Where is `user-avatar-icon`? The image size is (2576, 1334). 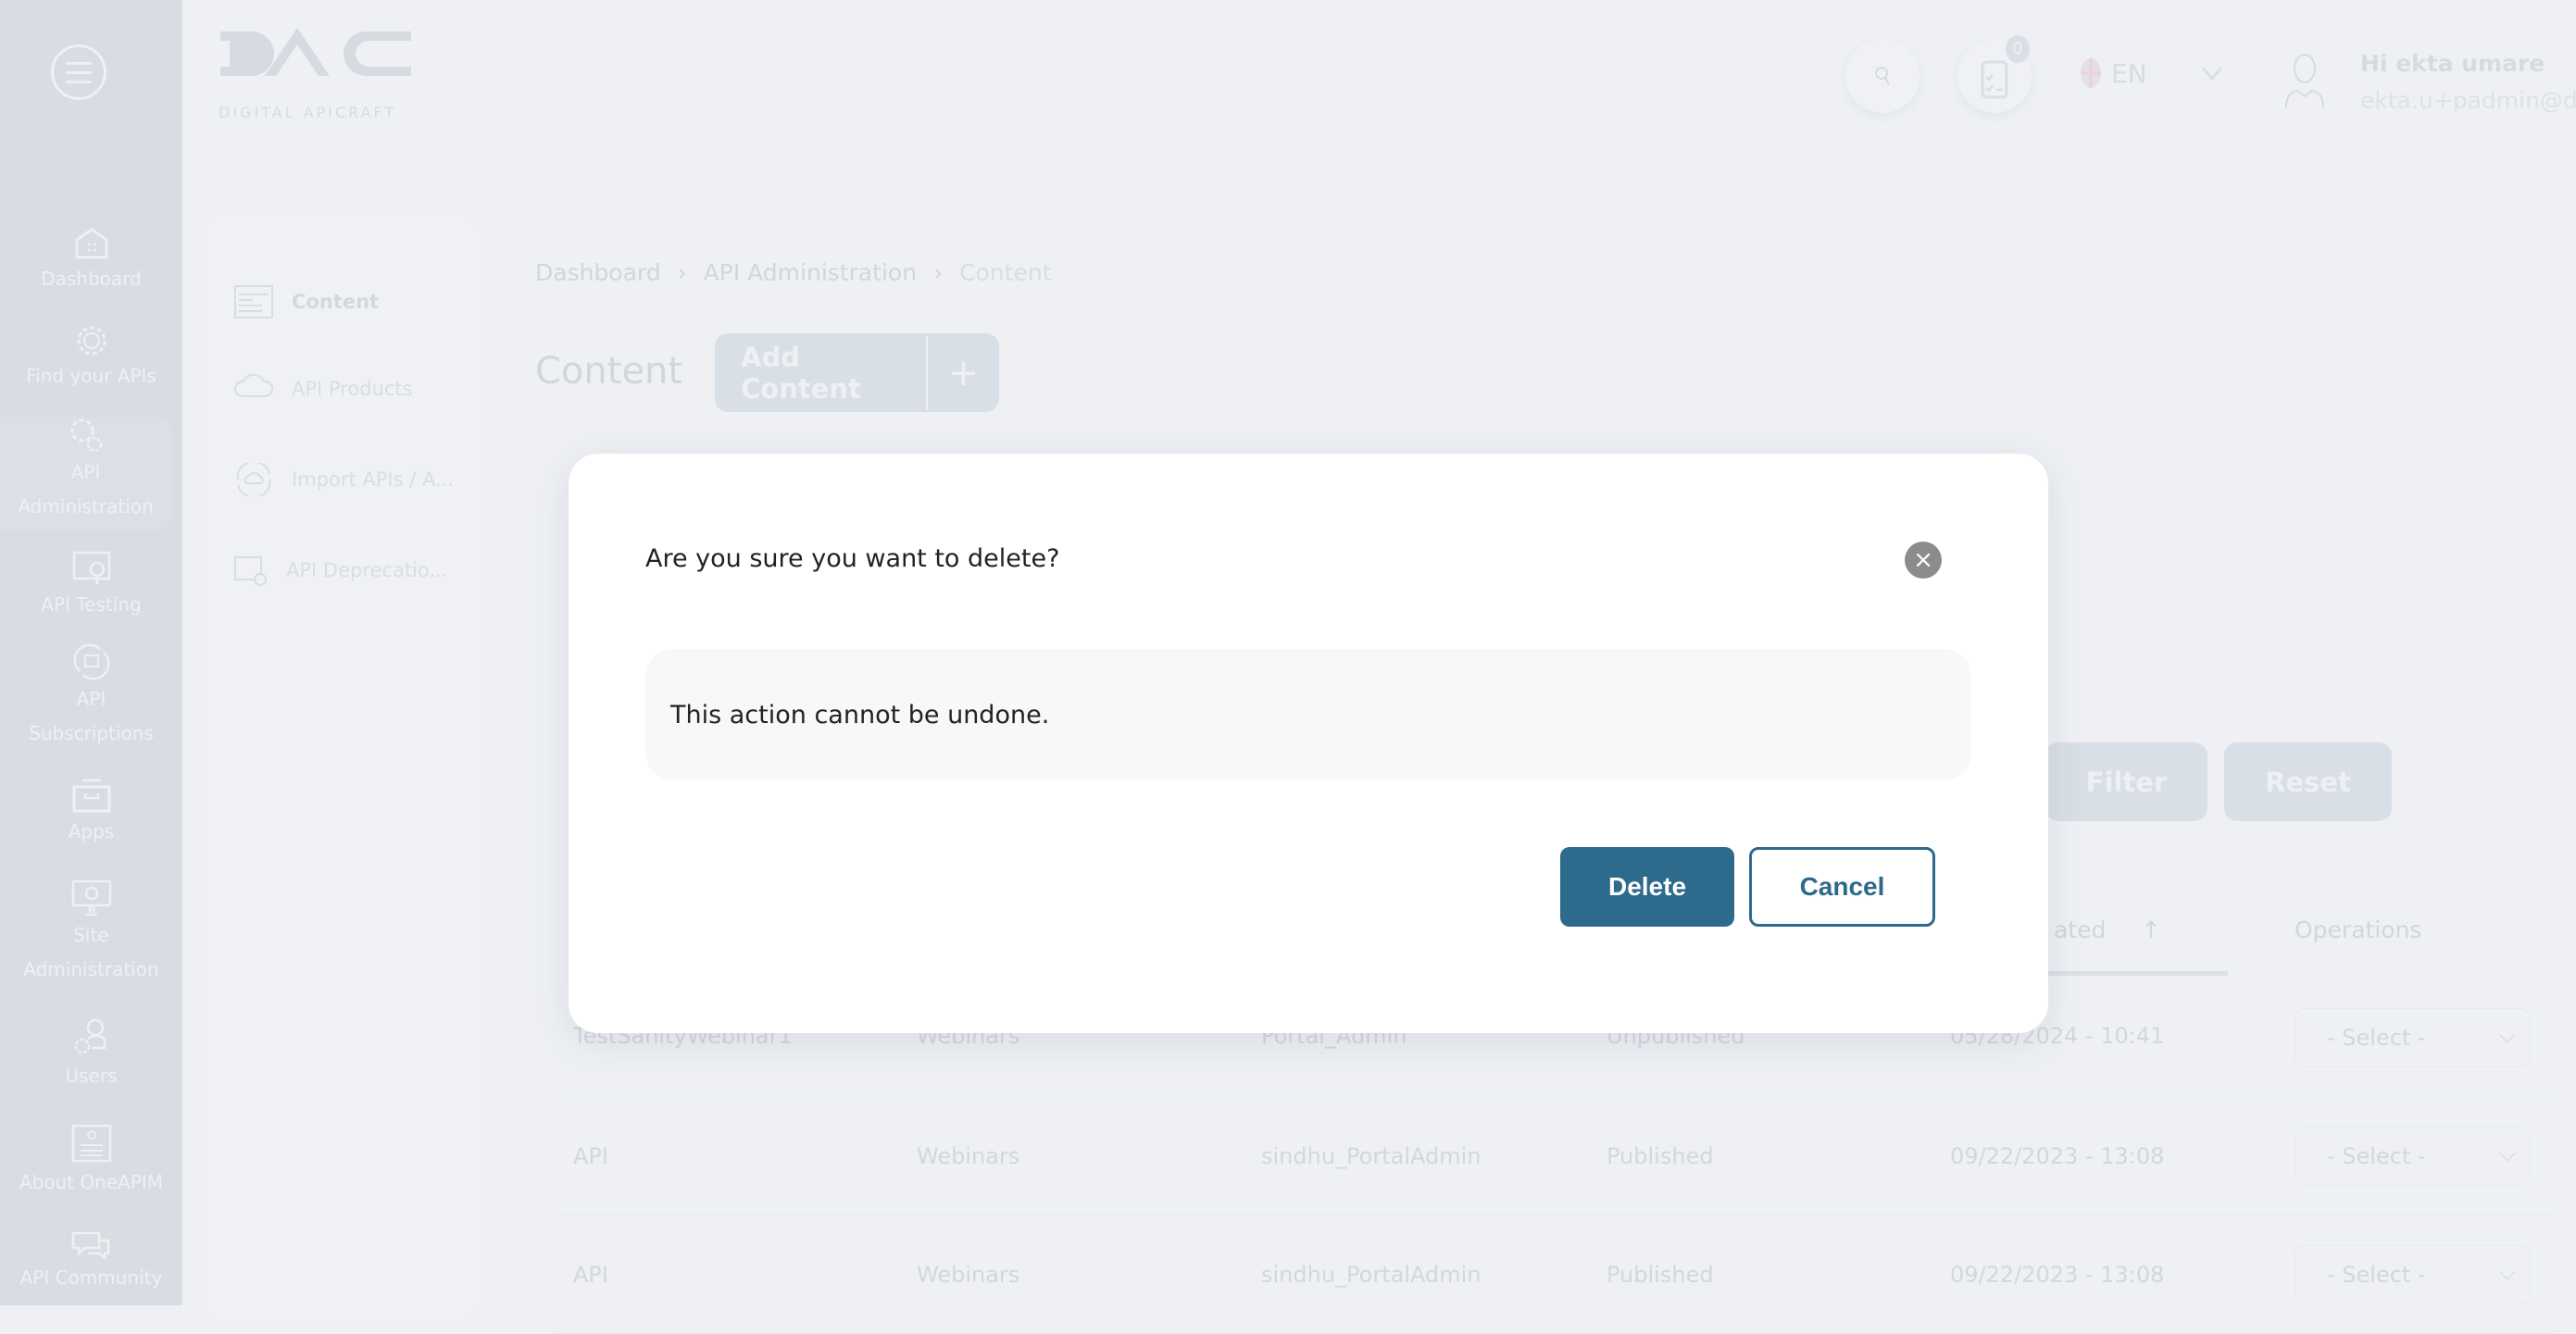 user-avatar-icon is located at coordinates (2304, 81).